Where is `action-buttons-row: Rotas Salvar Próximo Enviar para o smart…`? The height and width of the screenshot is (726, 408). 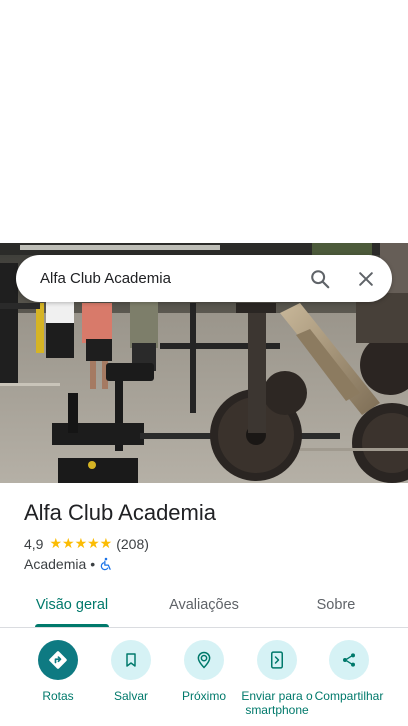 action-buttons-row: Rotas Salvar Próximo Enviar para o smart… is located at coordinates (204, 683).